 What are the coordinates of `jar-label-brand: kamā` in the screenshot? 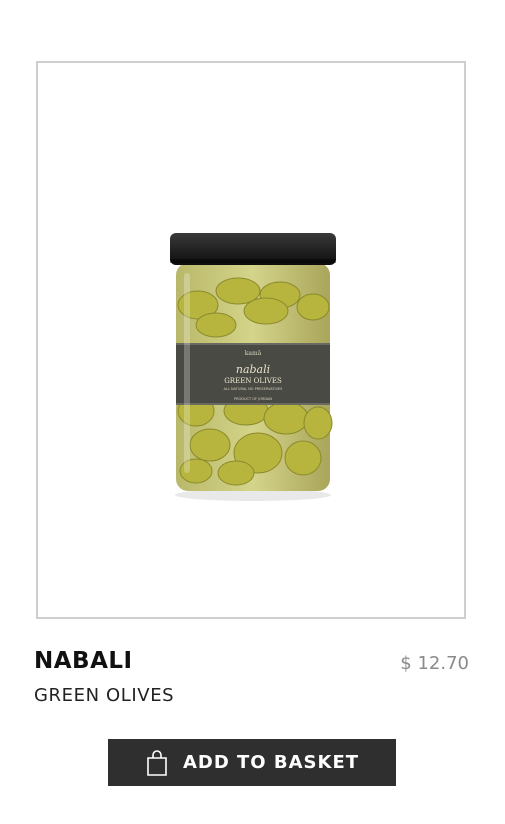 It's located at (253, 353).